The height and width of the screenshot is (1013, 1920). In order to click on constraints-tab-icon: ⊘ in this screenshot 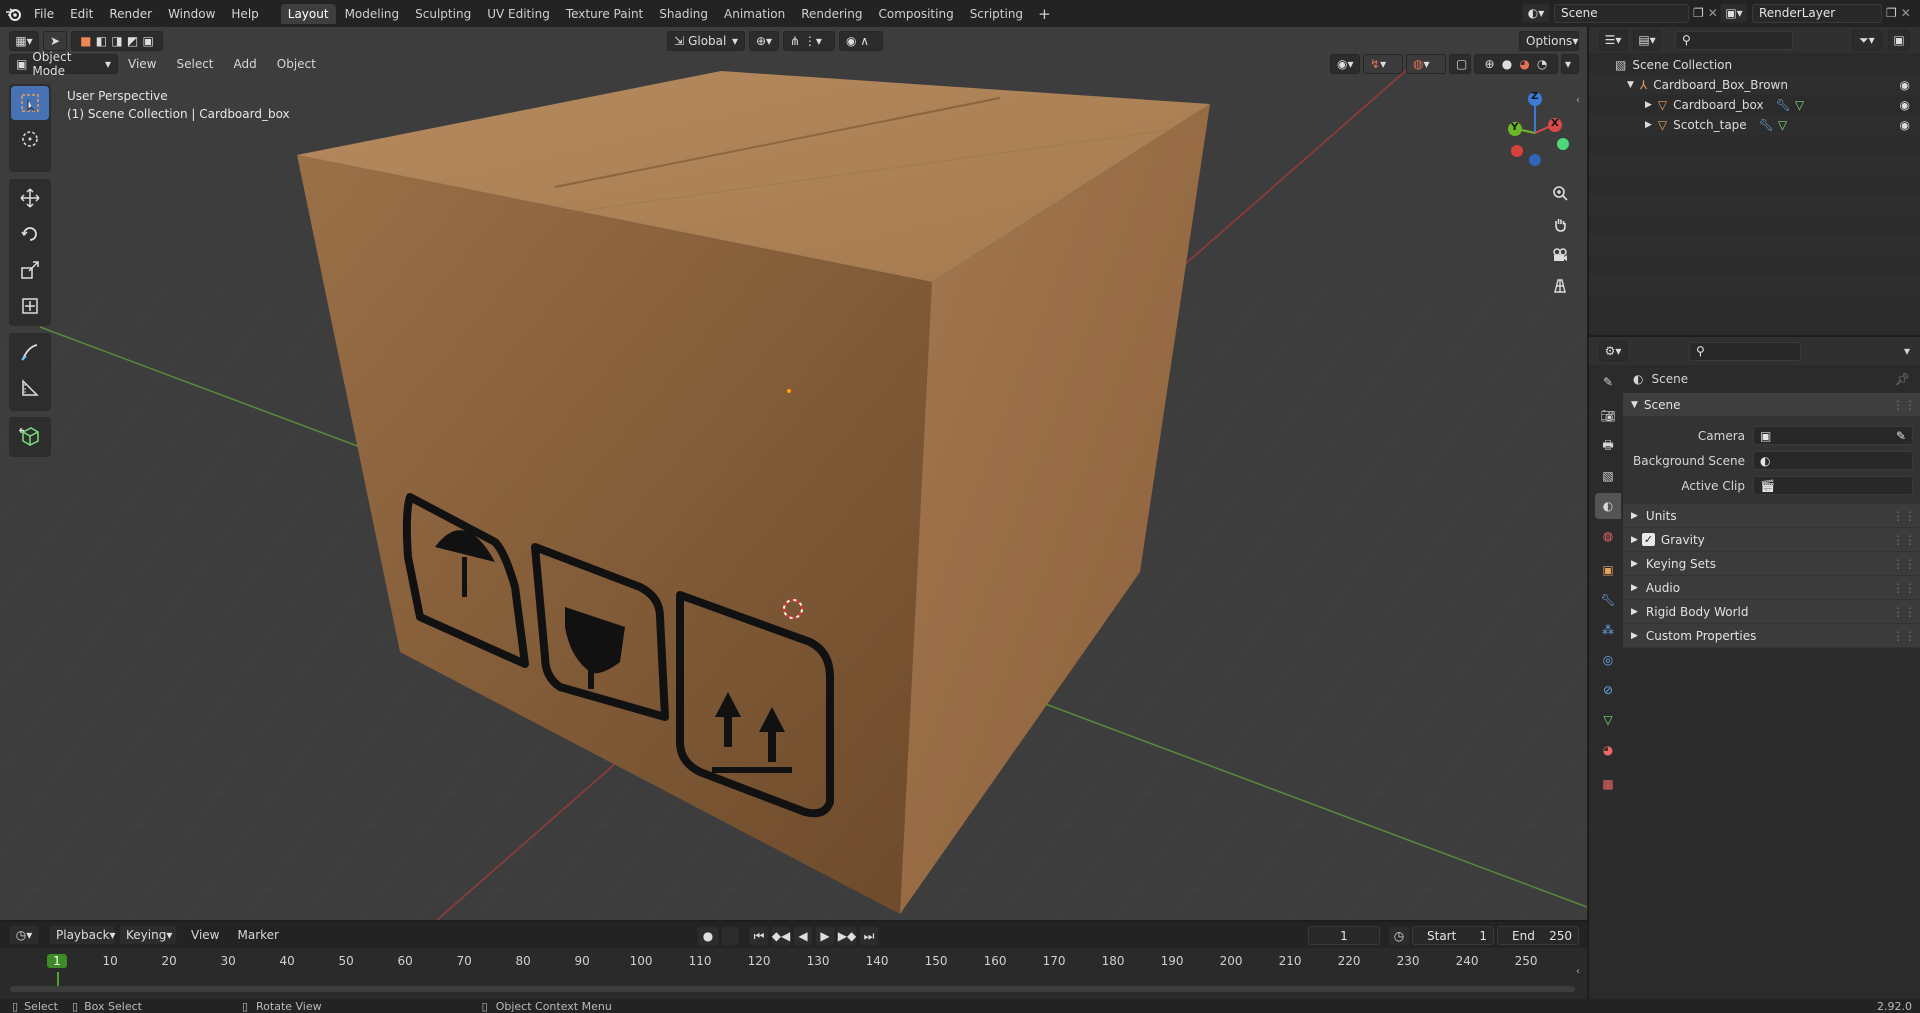, I will do `click(1608, 690)`.